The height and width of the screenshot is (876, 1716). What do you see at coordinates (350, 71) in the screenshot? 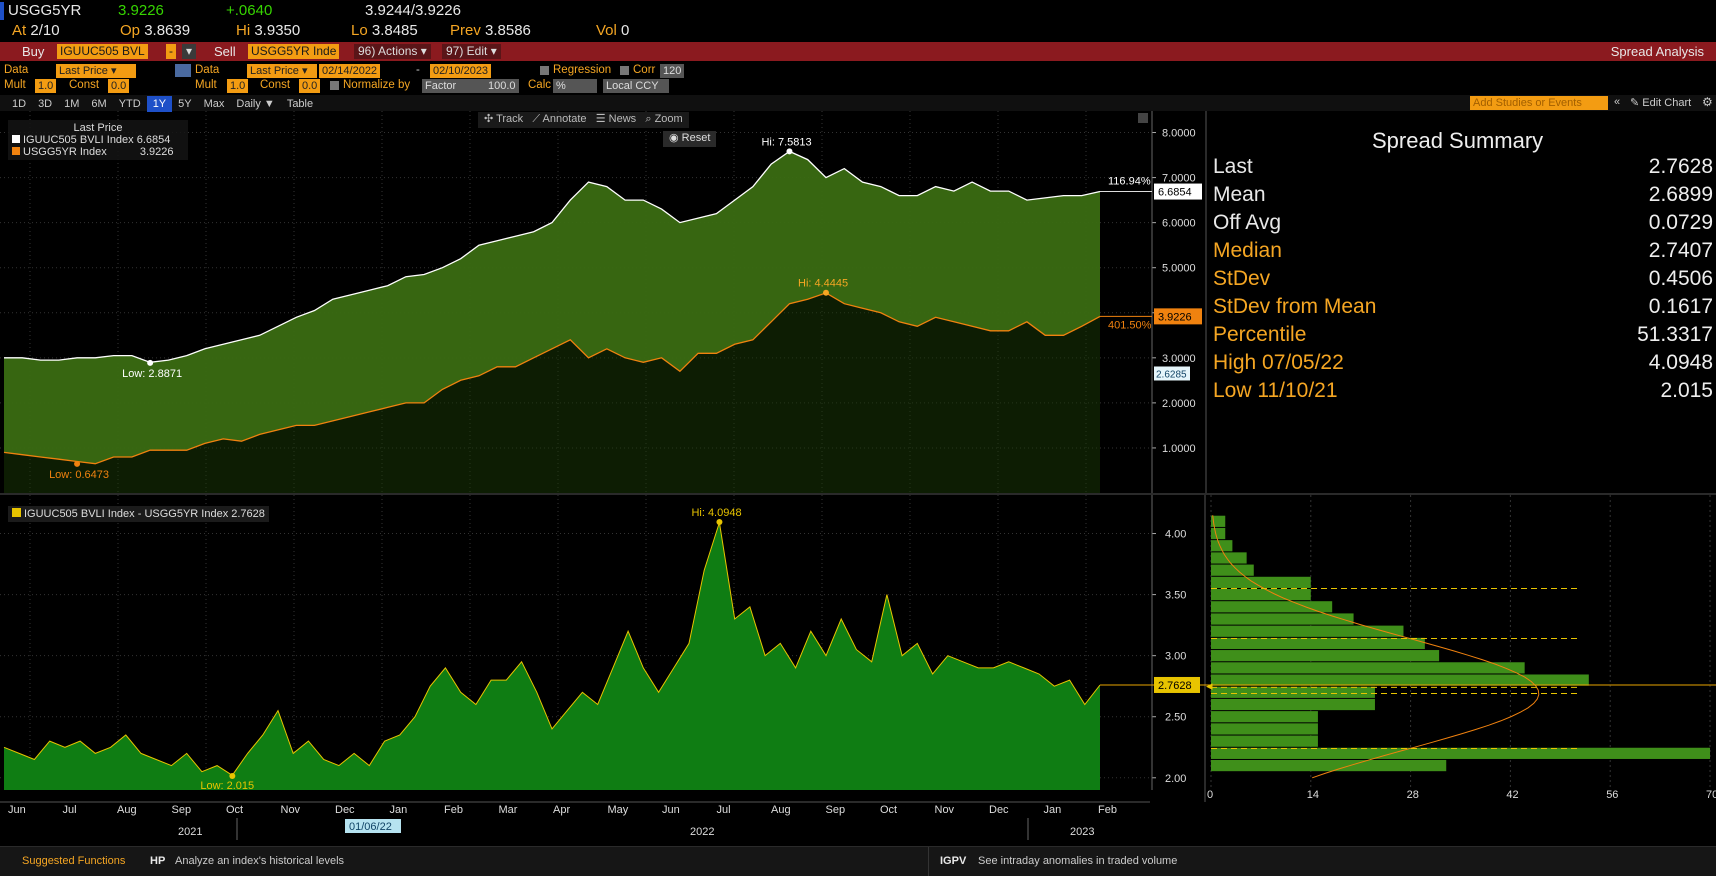
I see `date-from-field: 02/14/2022` at bounding box center [350, 71].